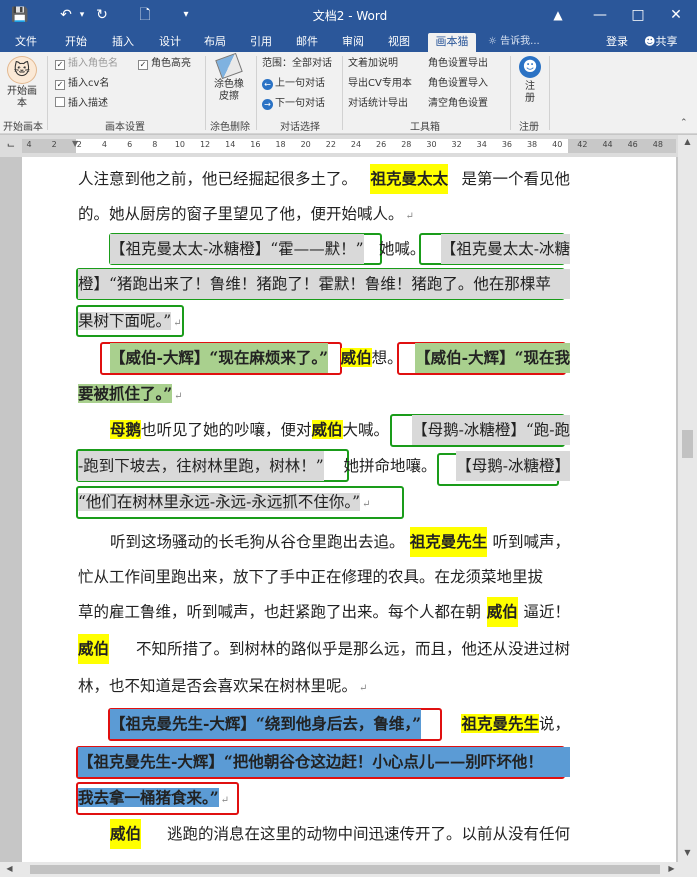 The image size is (697, 877). I want to click on paragraph-line: 草的雇工鲁维，听到喊声，也赶紧跑了出来。每个人都在朝 威伯 逼近！, so click(324, 612).